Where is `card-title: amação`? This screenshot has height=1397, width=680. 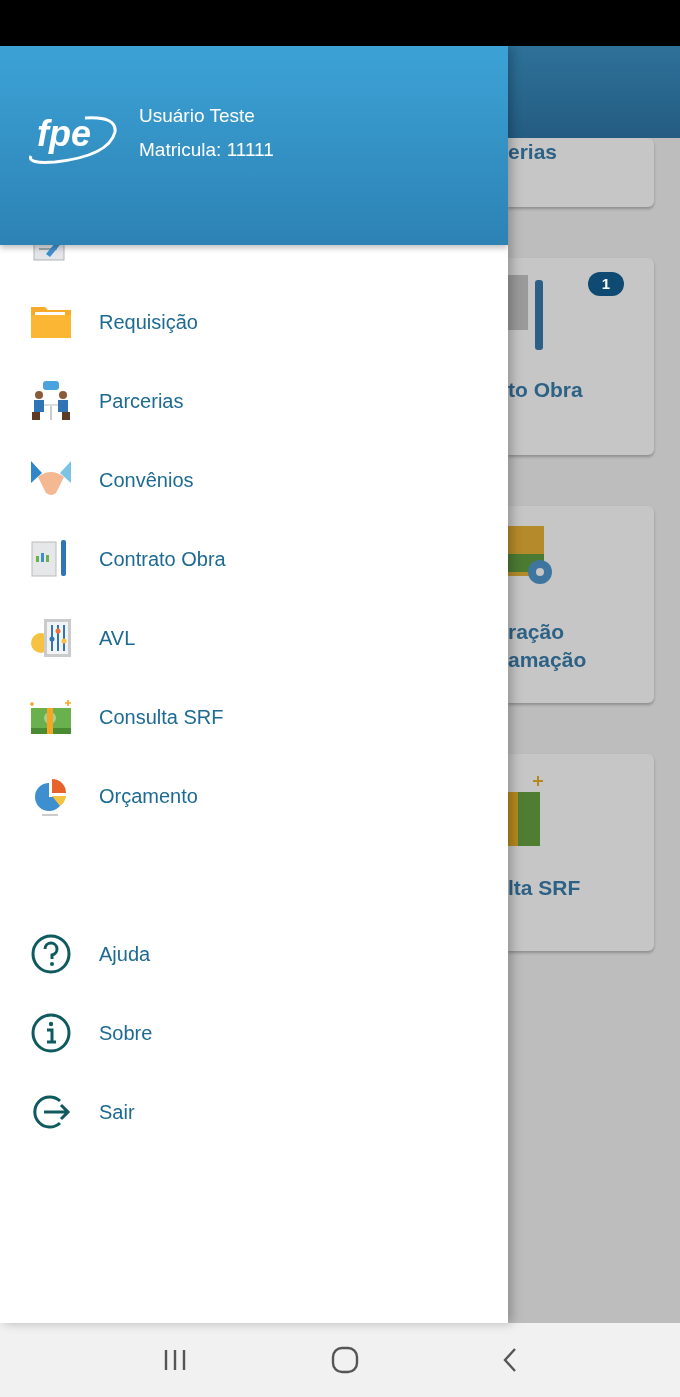
card-title: amação is located at coordinates (547, 660).